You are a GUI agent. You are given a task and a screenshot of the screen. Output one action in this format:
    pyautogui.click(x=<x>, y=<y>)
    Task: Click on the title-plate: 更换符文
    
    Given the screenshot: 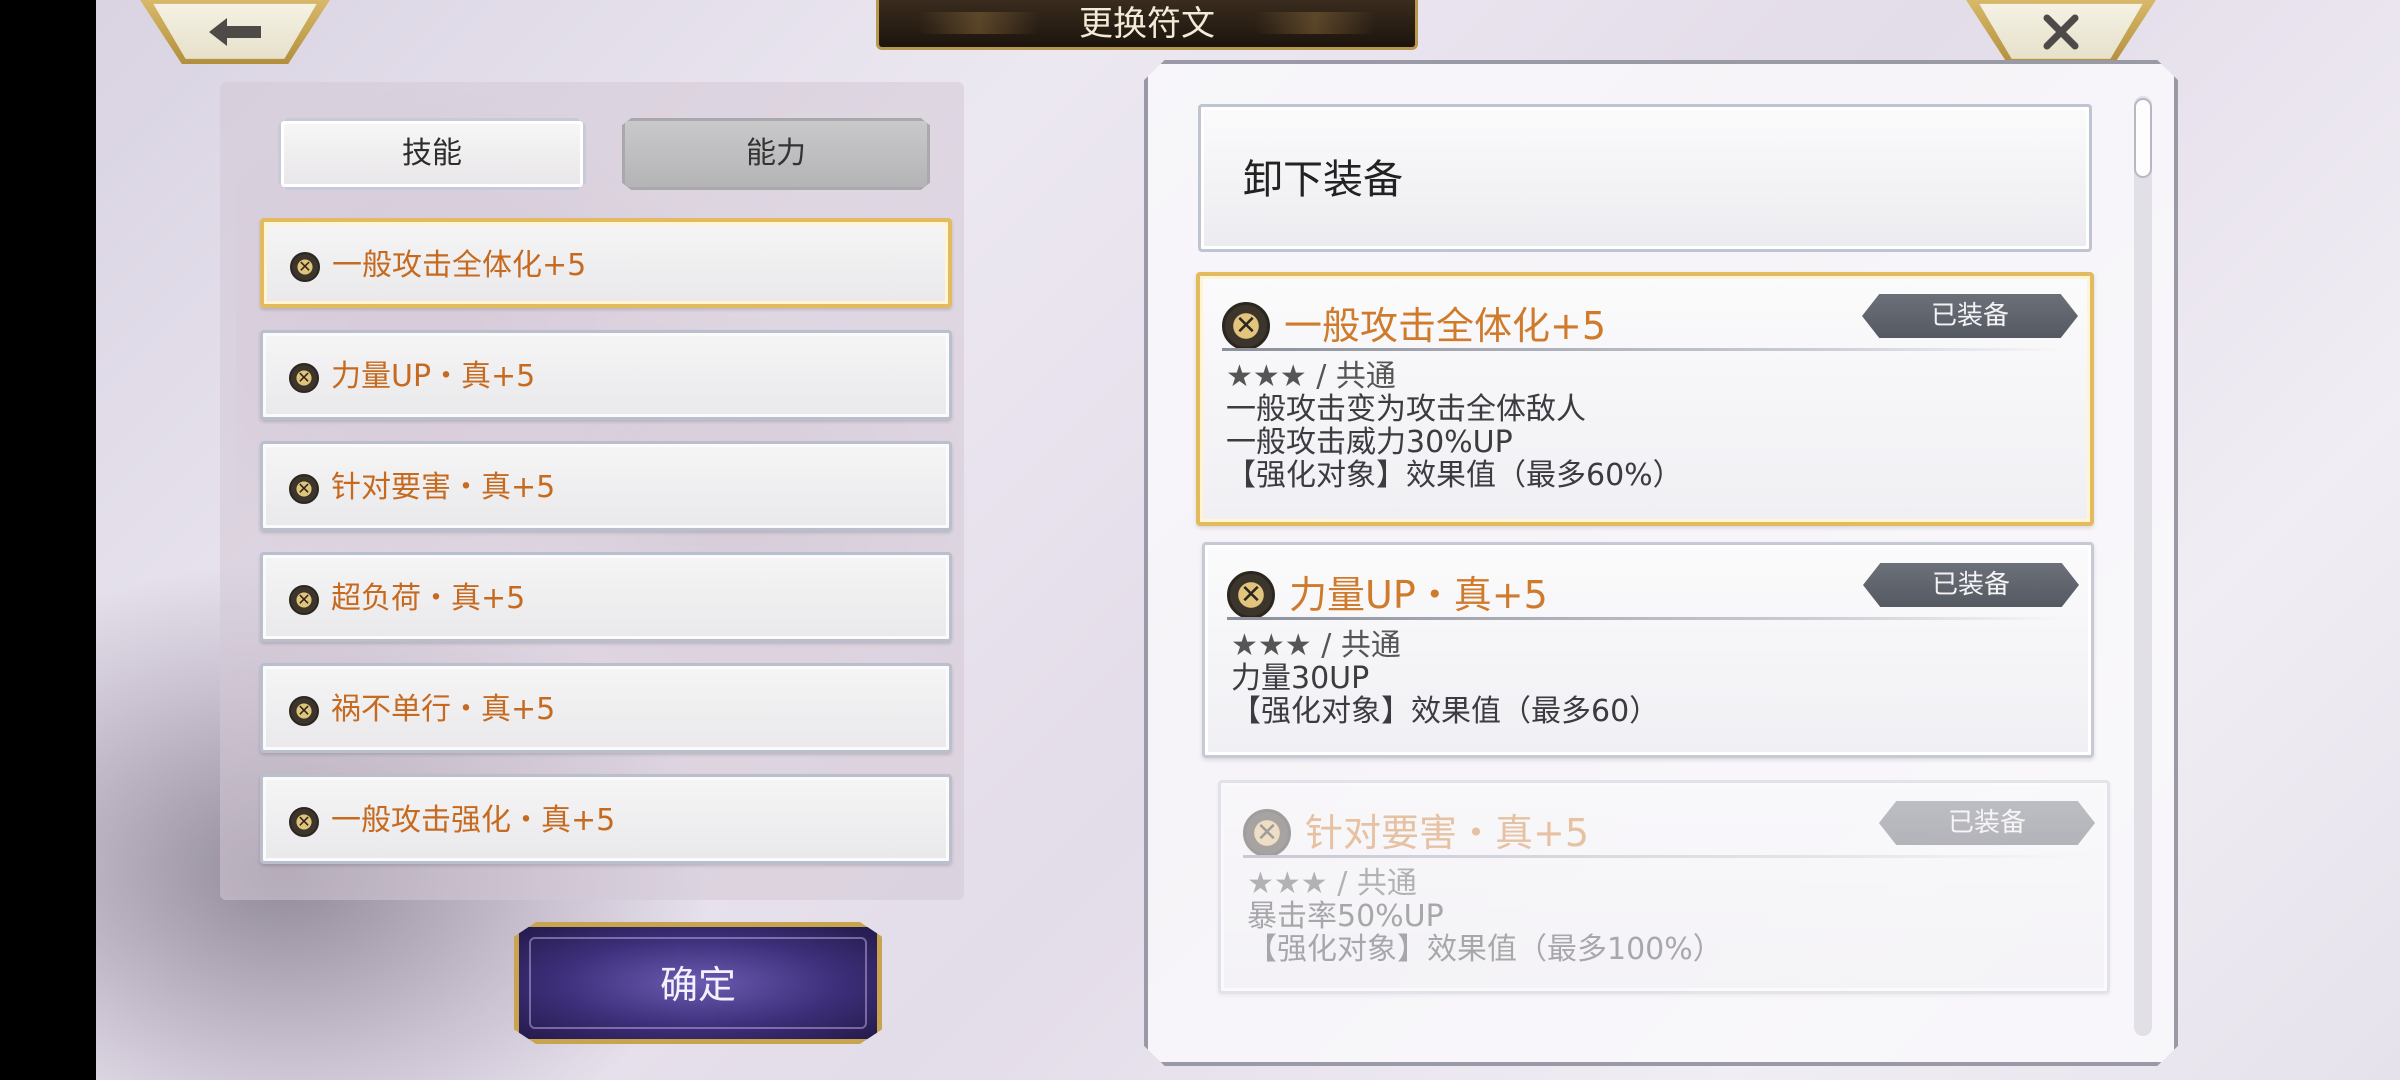 What is the action you would take?
    pyautogui.click(x=1147, y=25)
    